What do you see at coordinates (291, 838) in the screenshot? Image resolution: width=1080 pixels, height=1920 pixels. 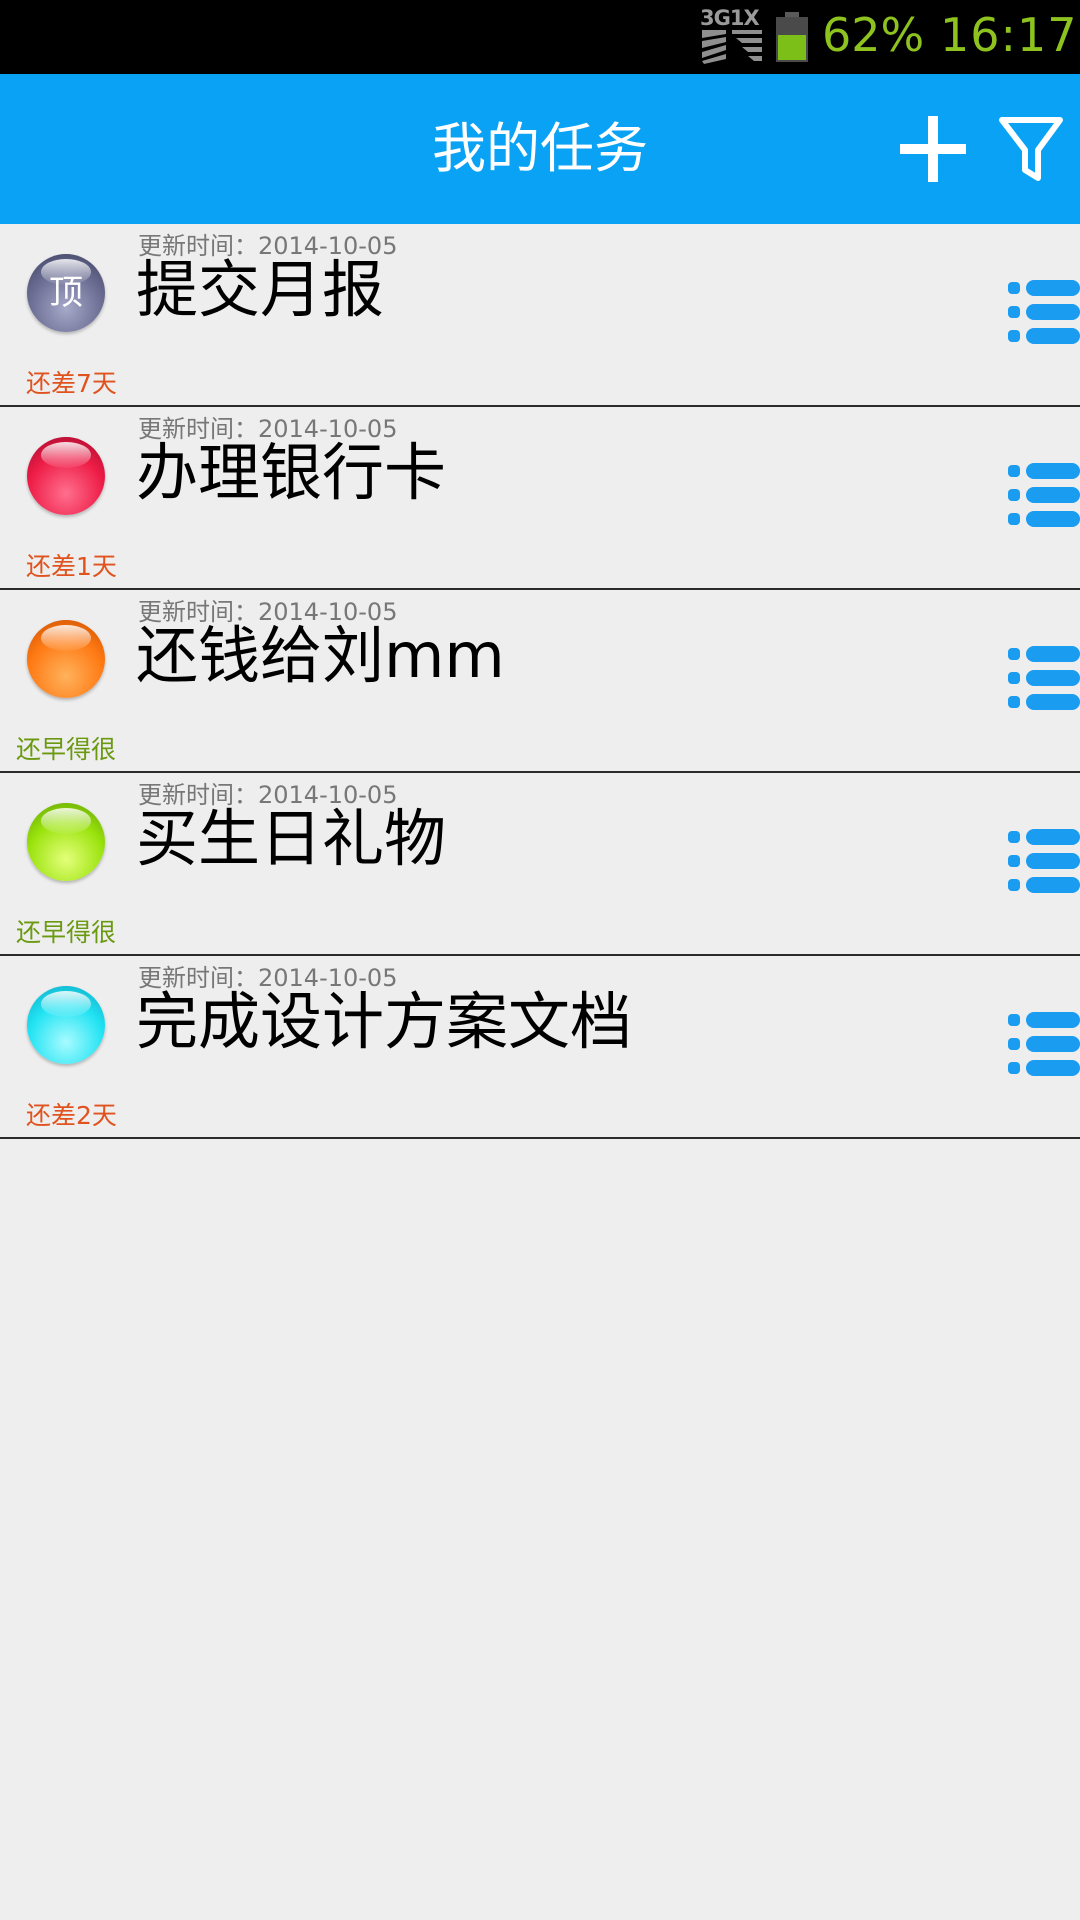 I see `task-title: 买生日礼物` at bounding box center [291, 838].